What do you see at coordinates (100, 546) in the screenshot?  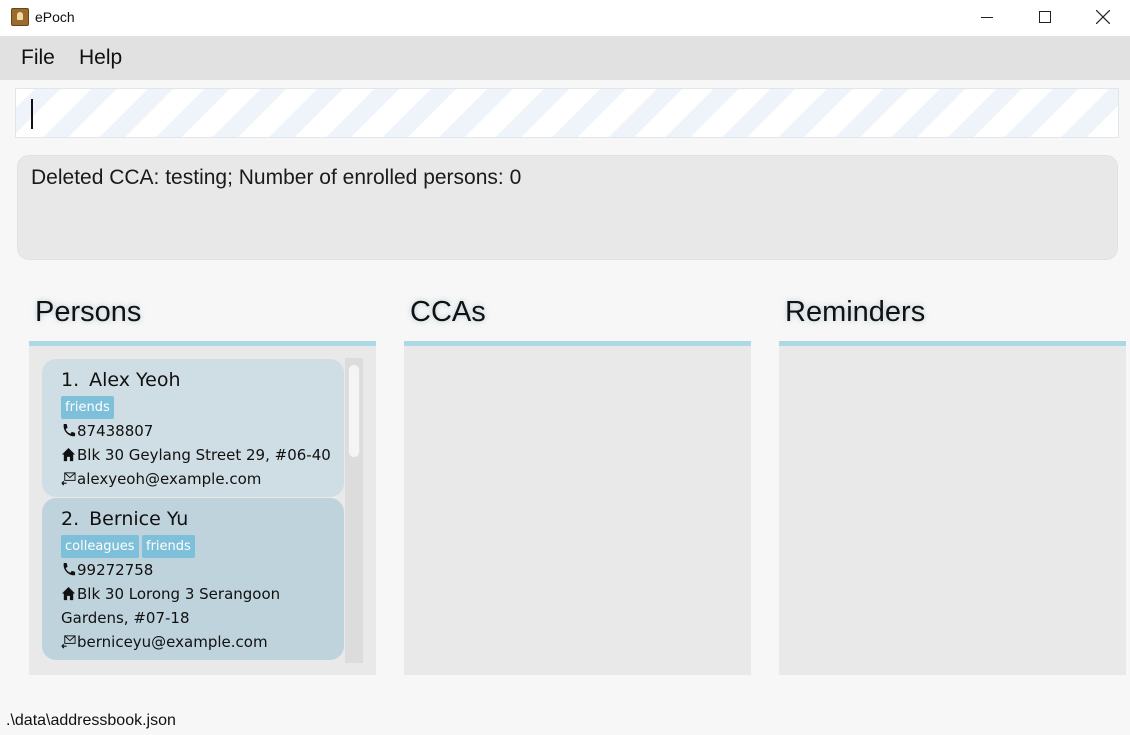 I see `tag-badge: colleagues` at bounding box center [100, 546].